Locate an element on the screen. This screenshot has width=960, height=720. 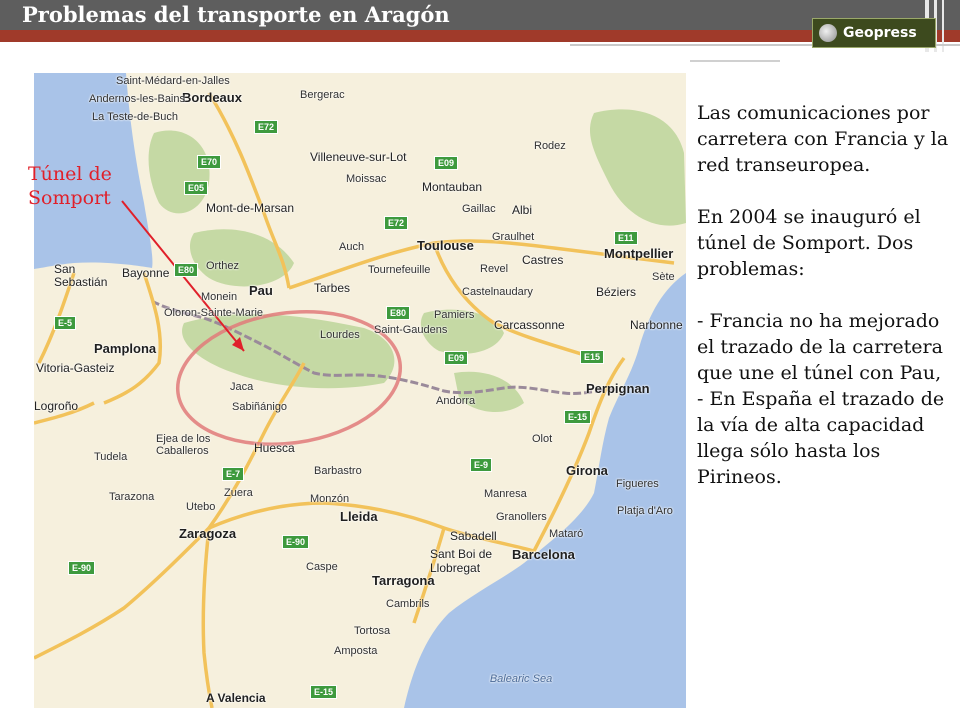
map-place: Barbastro is located at coordinates (338, 471).